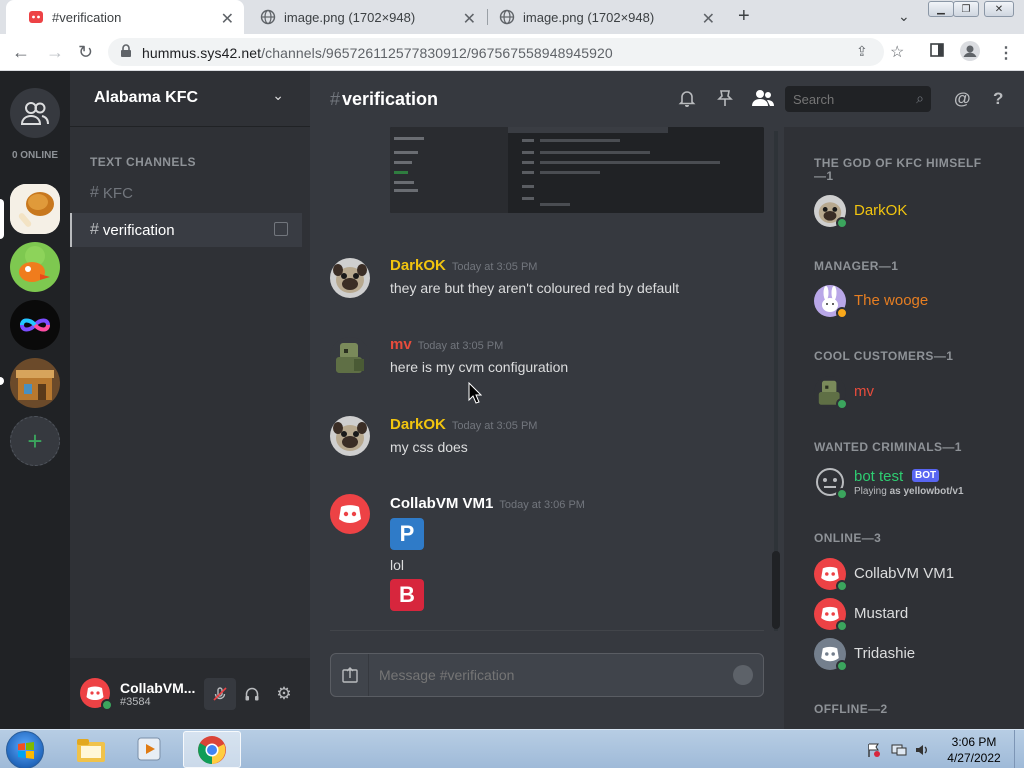 The height and width of the screenshot is (768, 1024). Describe the element at coordinates (899, 751) in the screenshot. I see `network-icon` at that location.